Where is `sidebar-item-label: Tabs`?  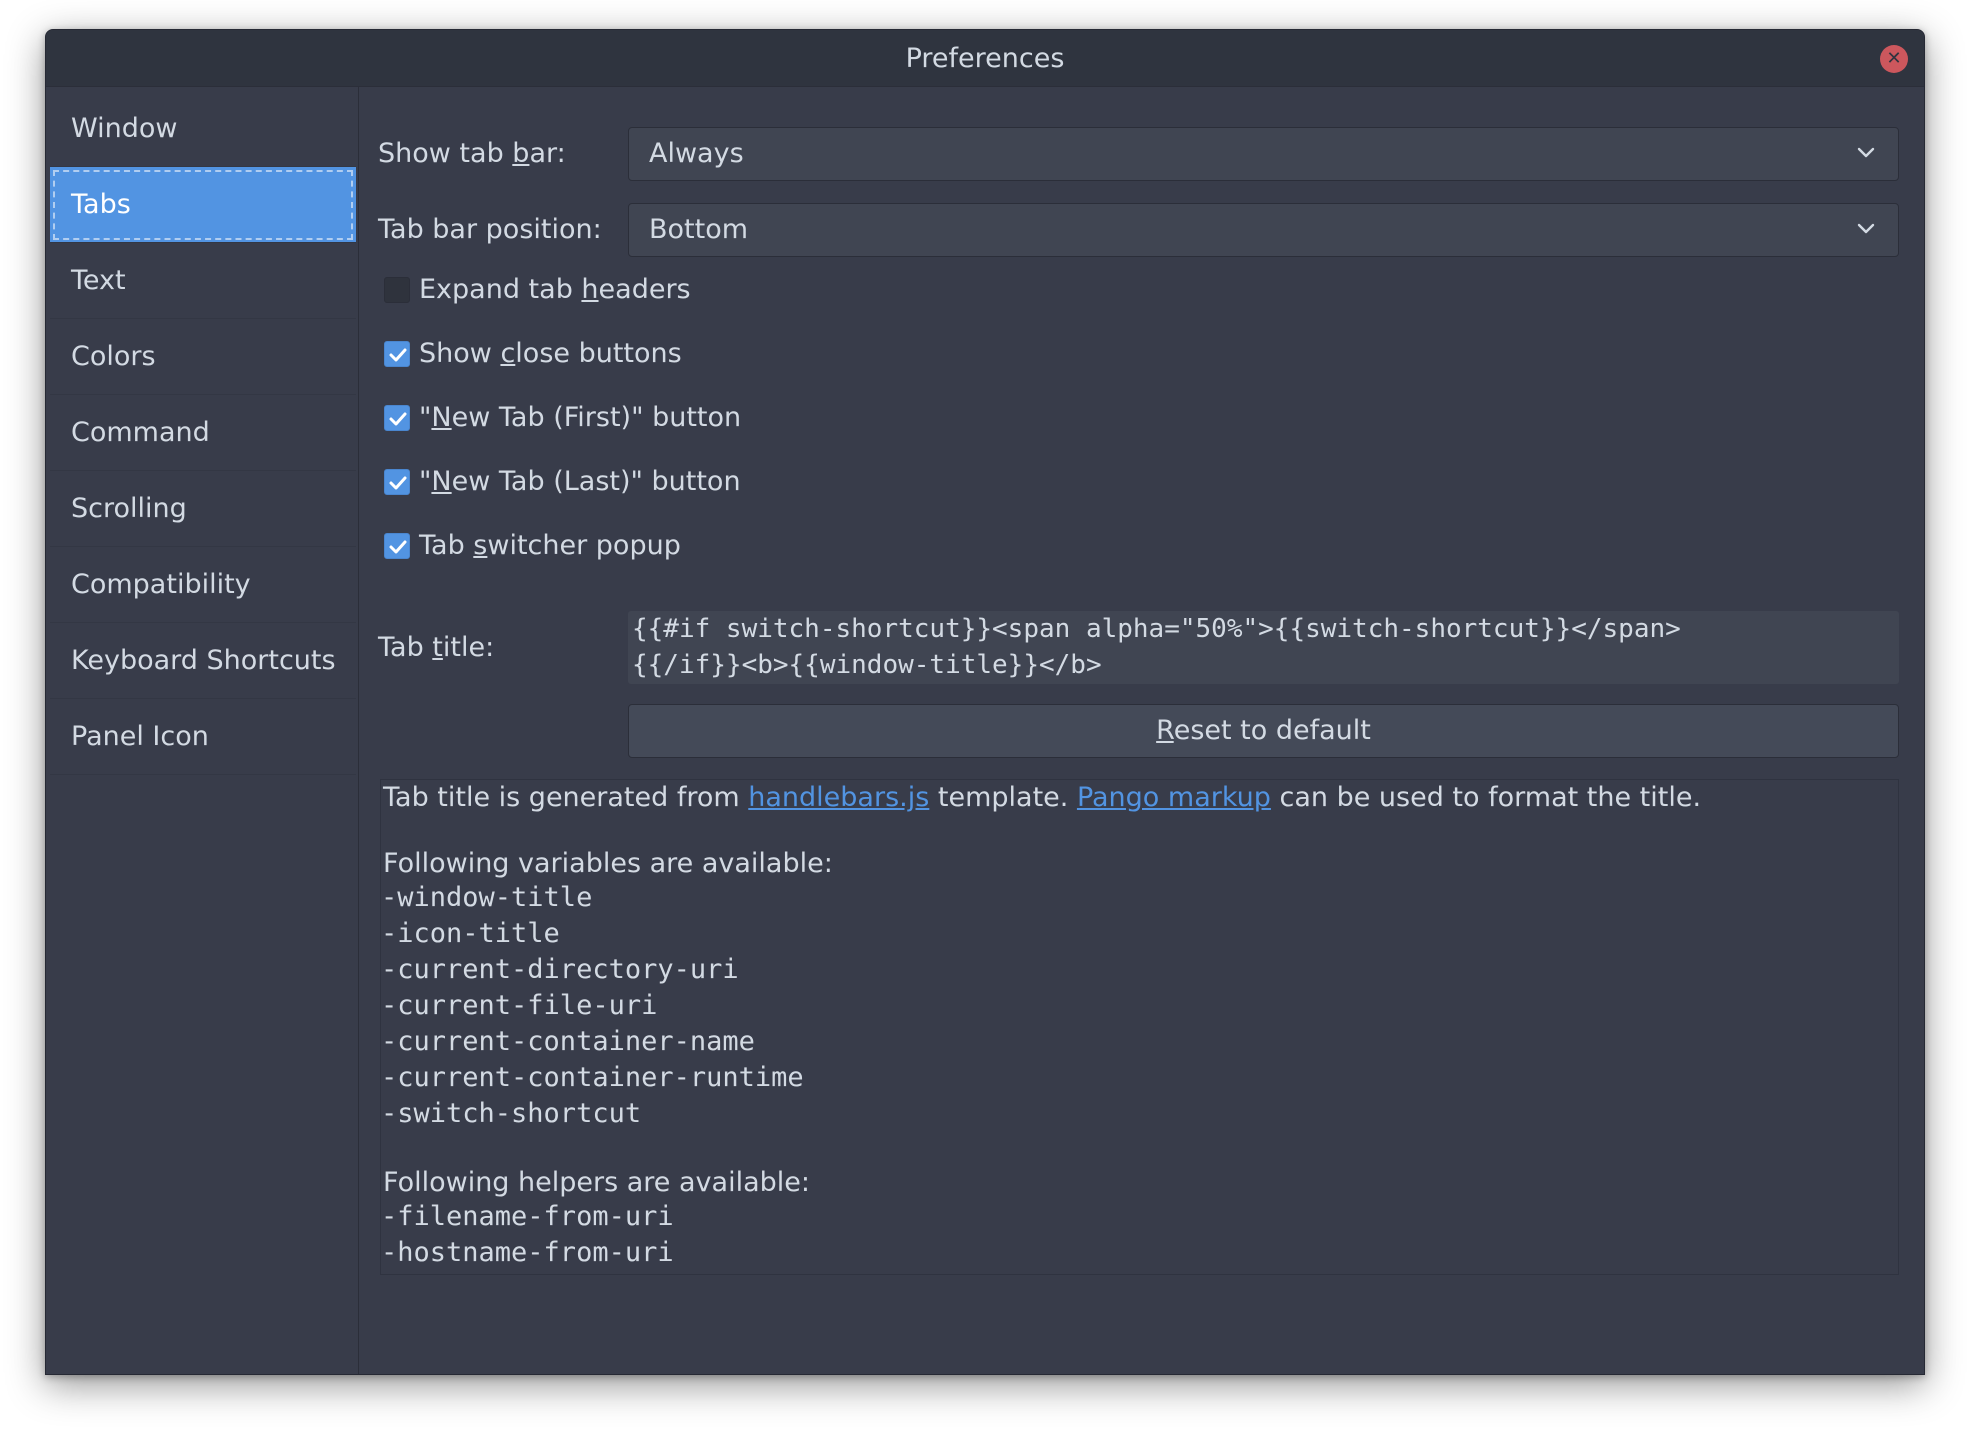 sidebar-item-label: Tabs is located at coordinates (101, 204).